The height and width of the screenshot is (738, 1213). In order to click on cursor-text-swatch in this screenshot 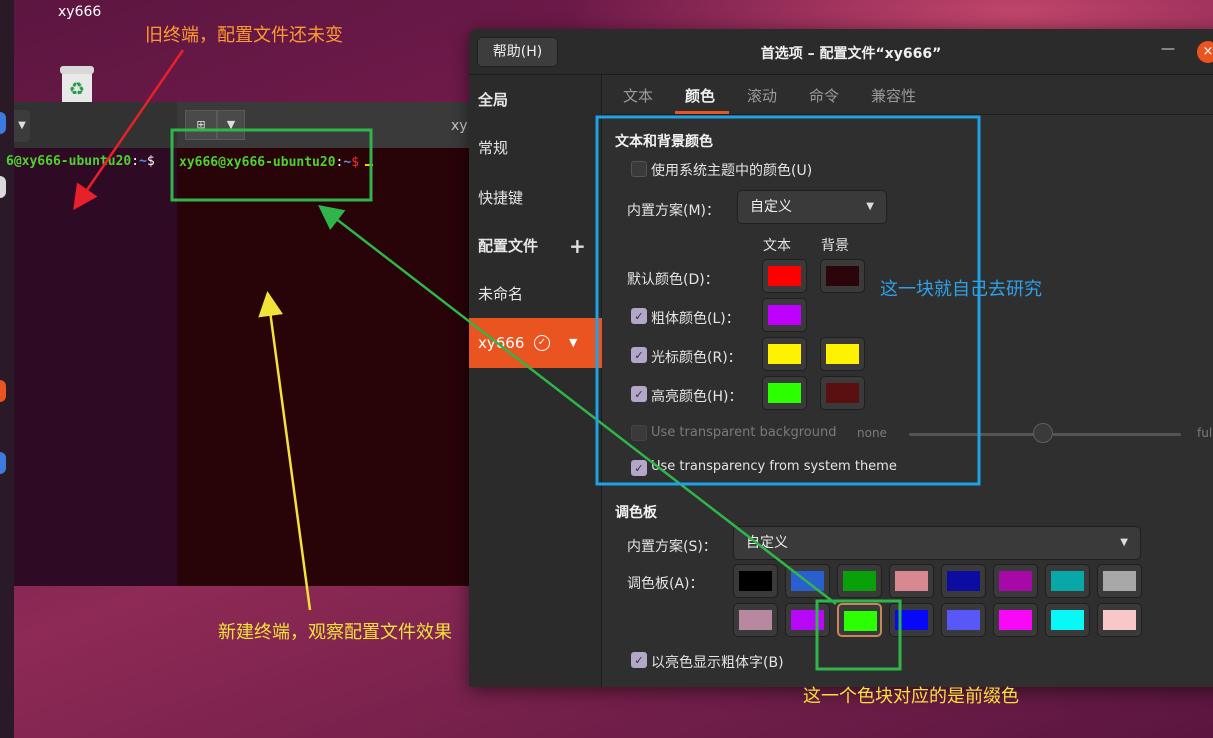, I will do `click(784, 354)`.